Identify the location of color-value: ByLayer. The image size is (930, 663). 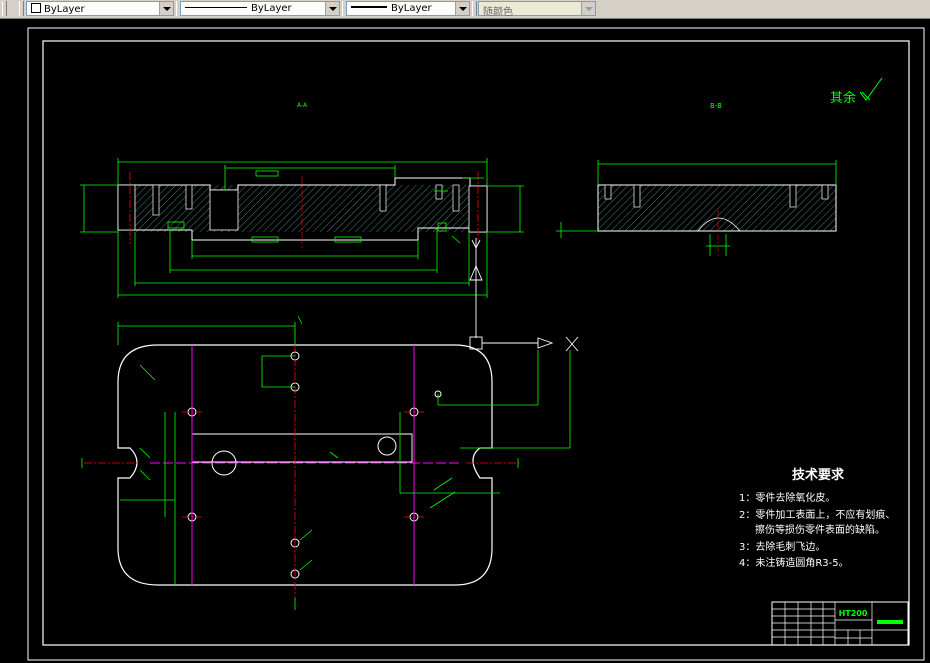
(64, 9).